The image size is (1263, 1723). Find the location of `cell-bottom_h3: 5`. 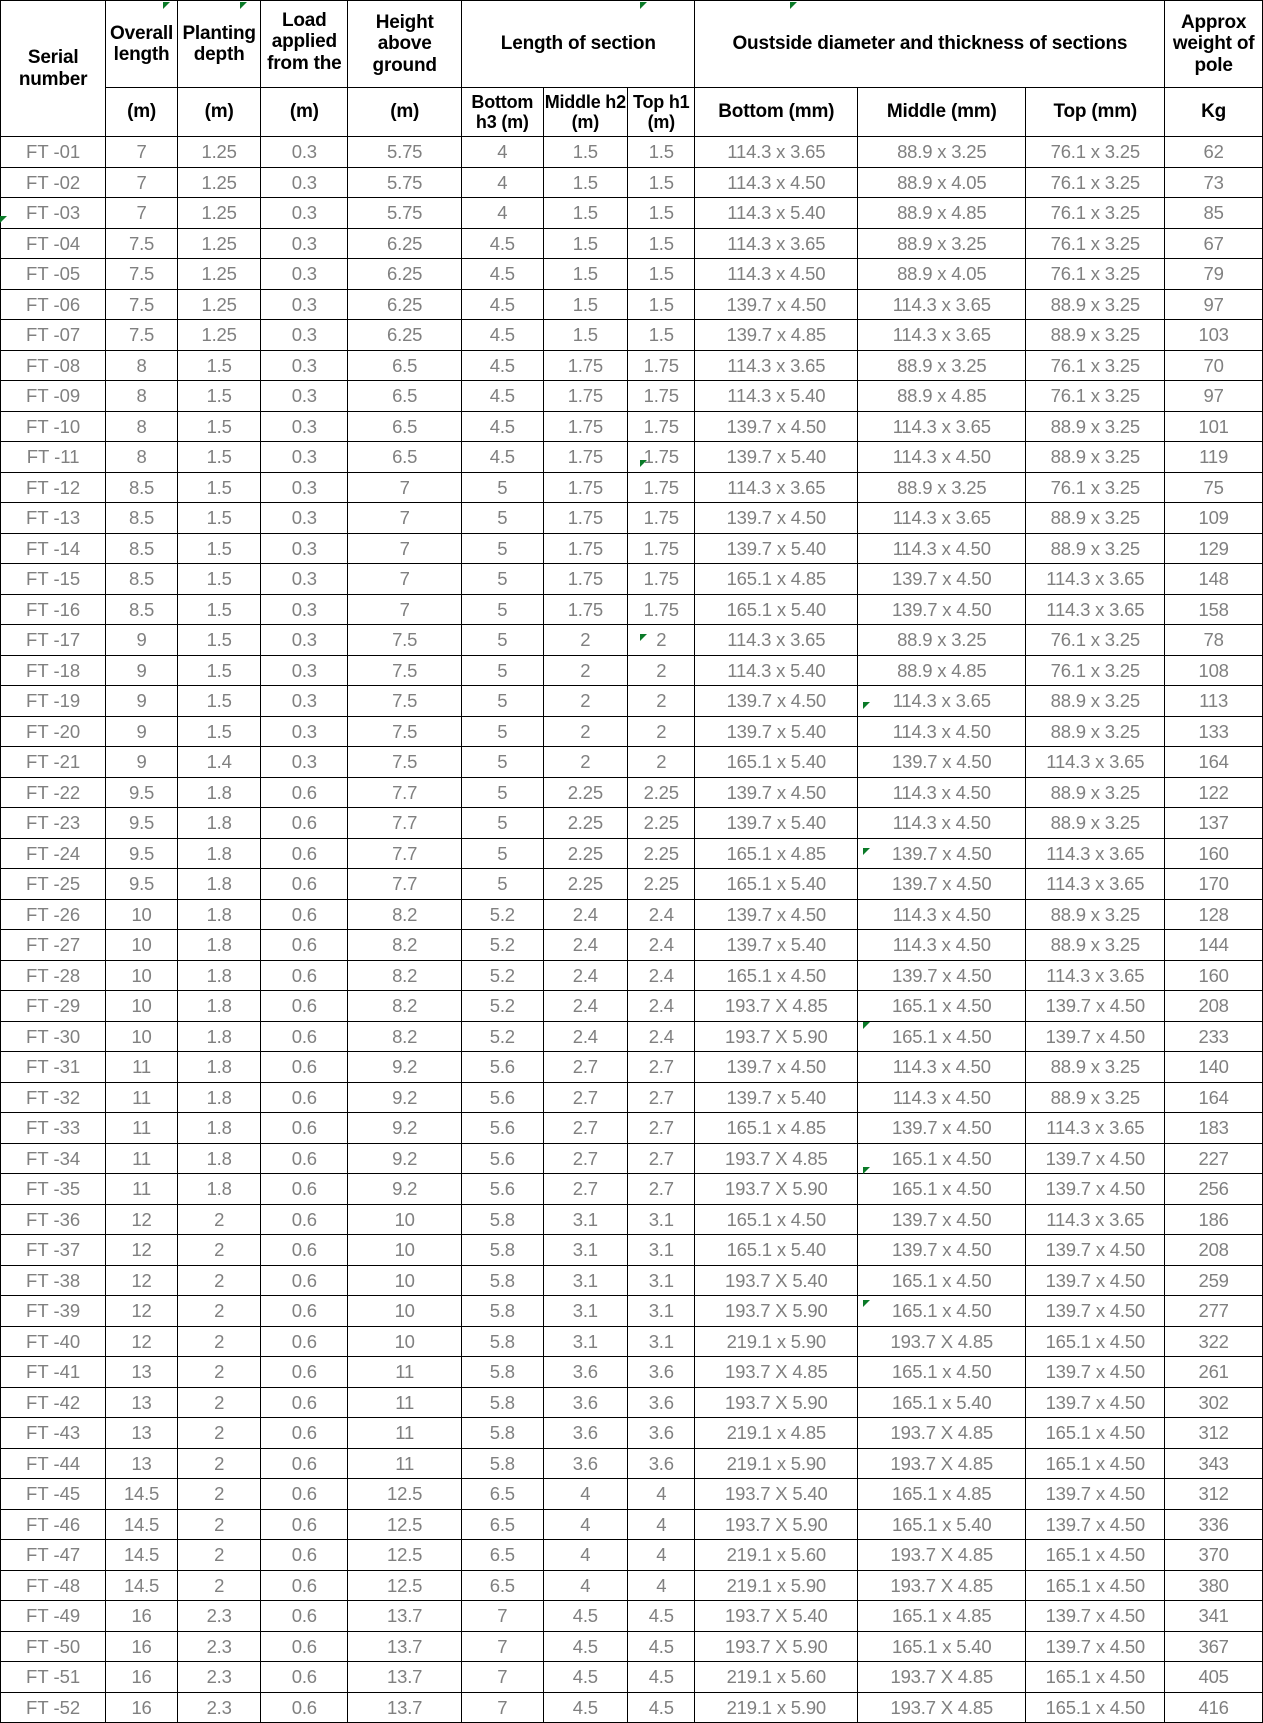

cell-bottom_h3: 5 is located at coordinates (502, 701).